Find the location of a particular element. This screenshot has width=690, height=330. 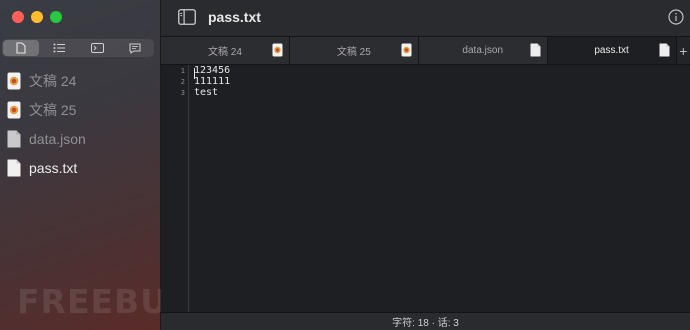

tab-bar: 文稿 24 文稿 25 data.json pass.txt + is located at coordinates (425, 51).